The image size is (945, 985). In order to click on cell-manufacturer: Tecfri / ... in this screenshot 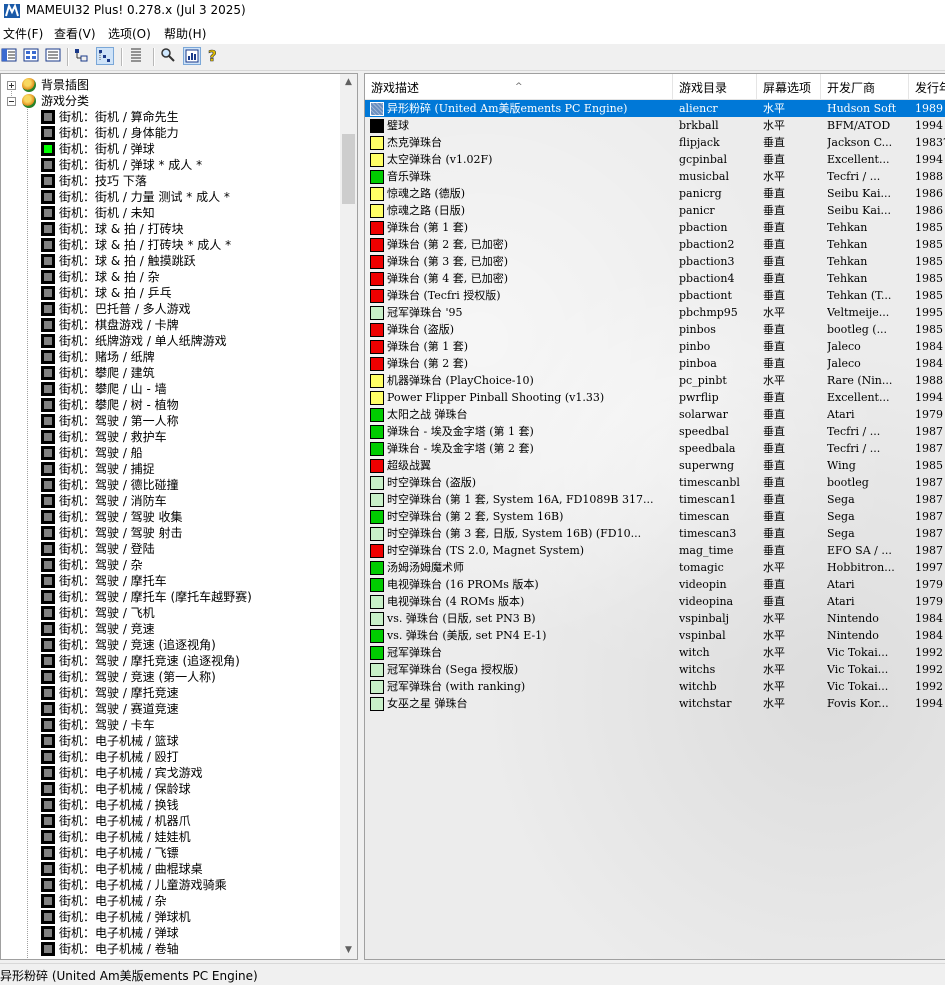, I will do `click(854, 448)`.